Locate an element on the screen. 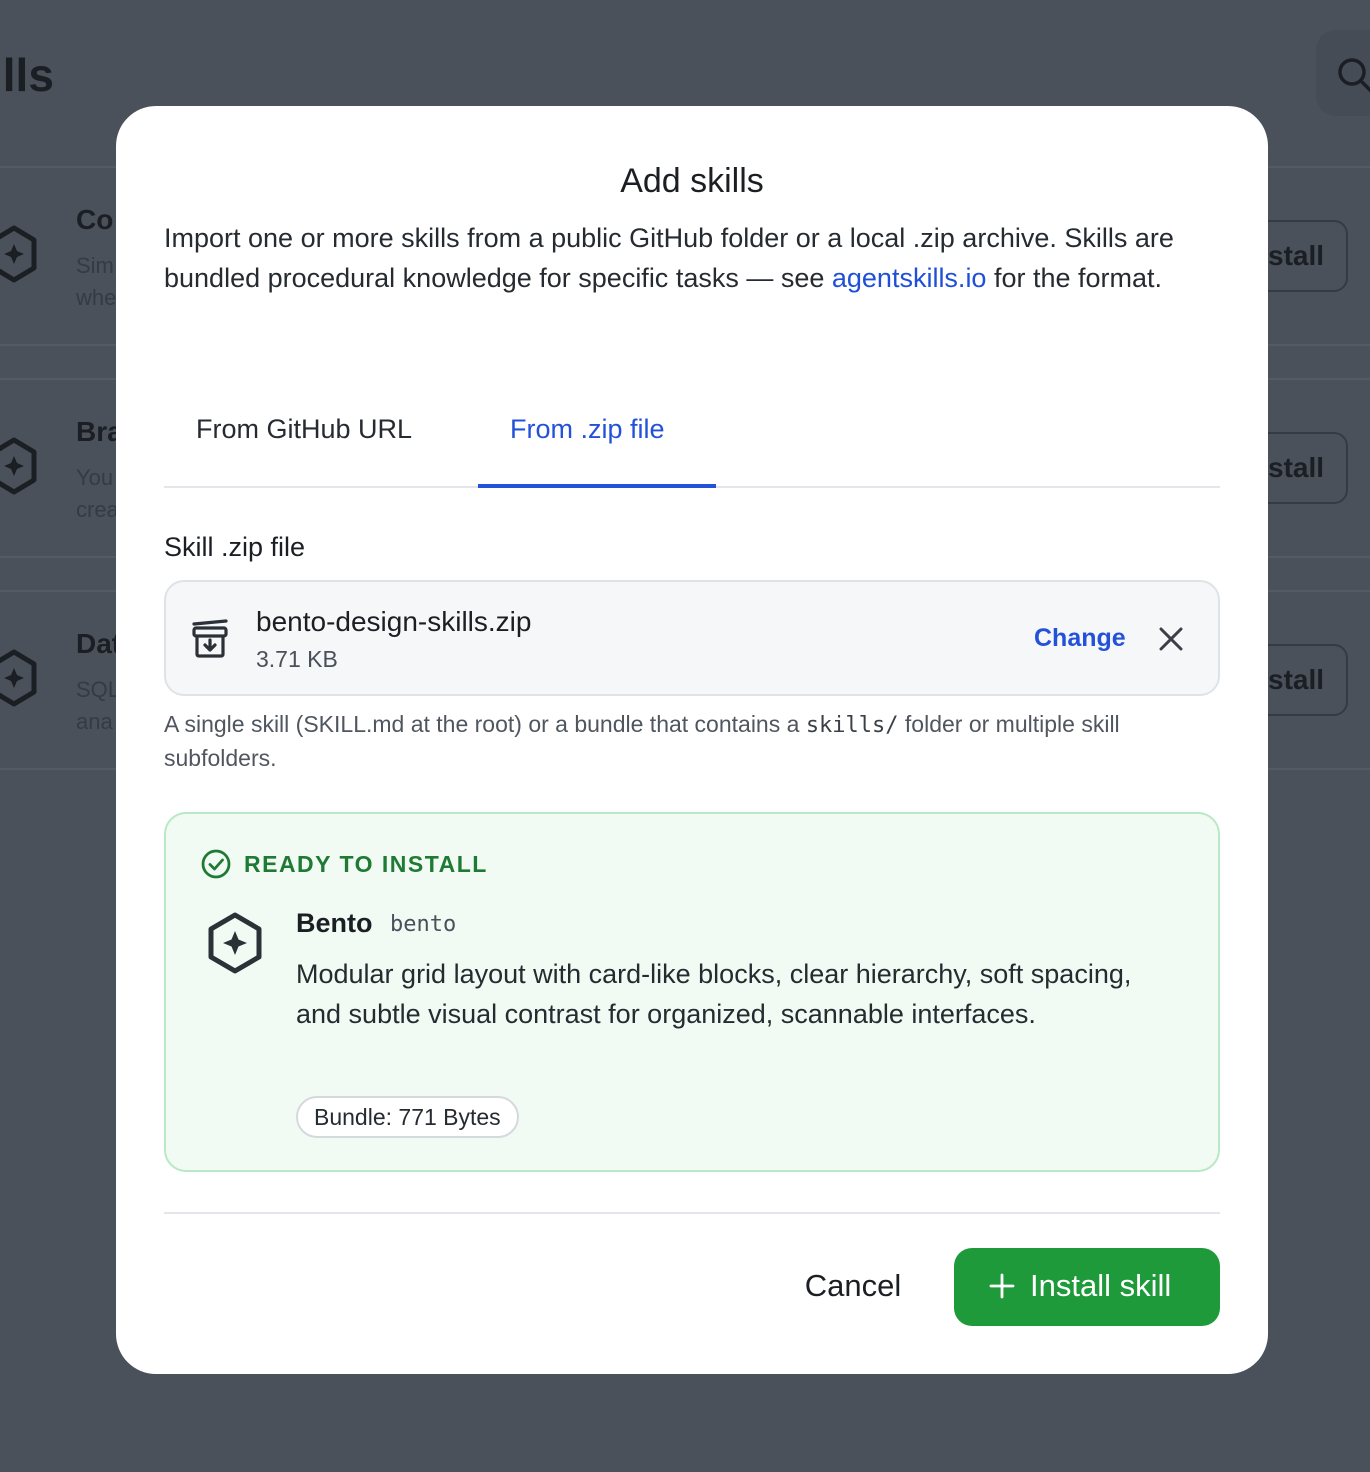  install-skill-button: Install skill is located at coordinates (1087, 1287).